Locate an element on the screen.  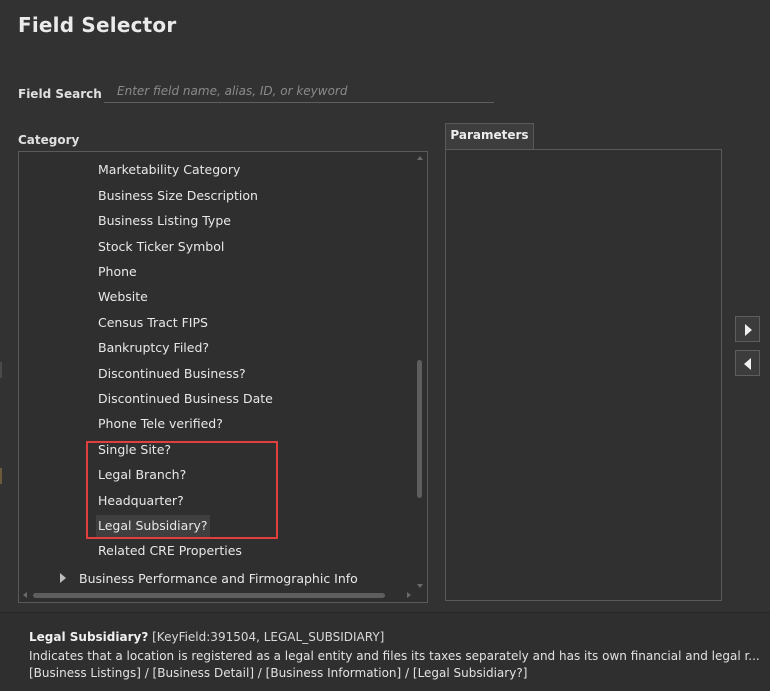
scroll-up-icon is located at coordinates (420, 158).